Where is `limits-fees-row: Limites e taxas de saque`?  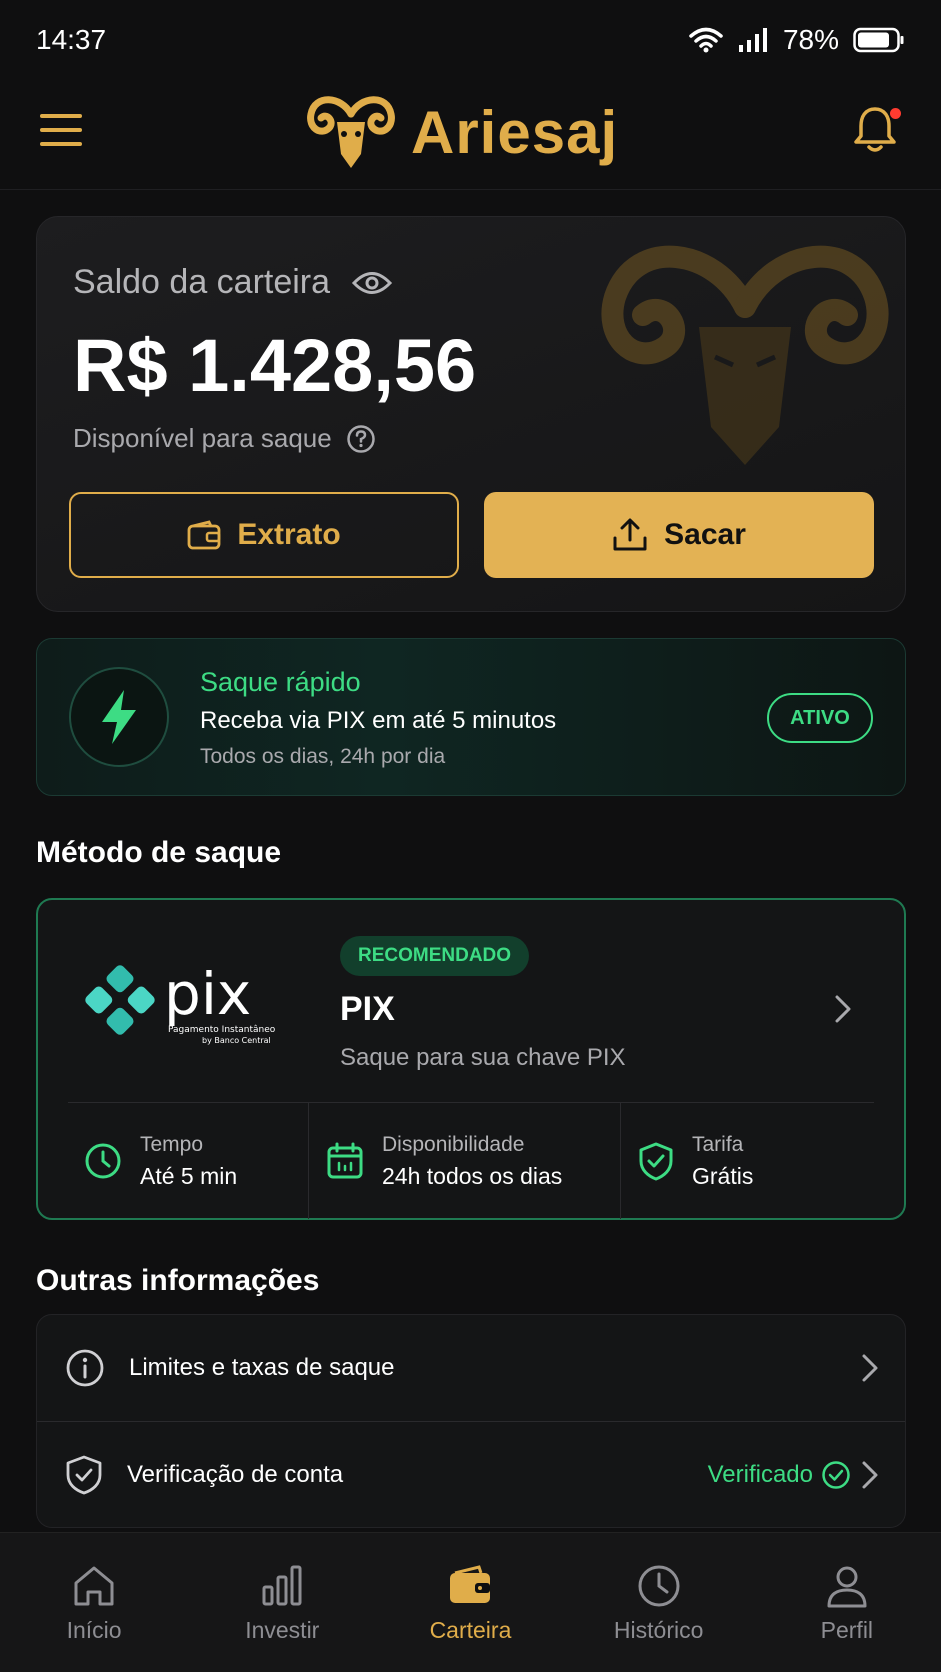 limits-fees-row: Limites e taxas de saque is located at coordinates (471, 1368).